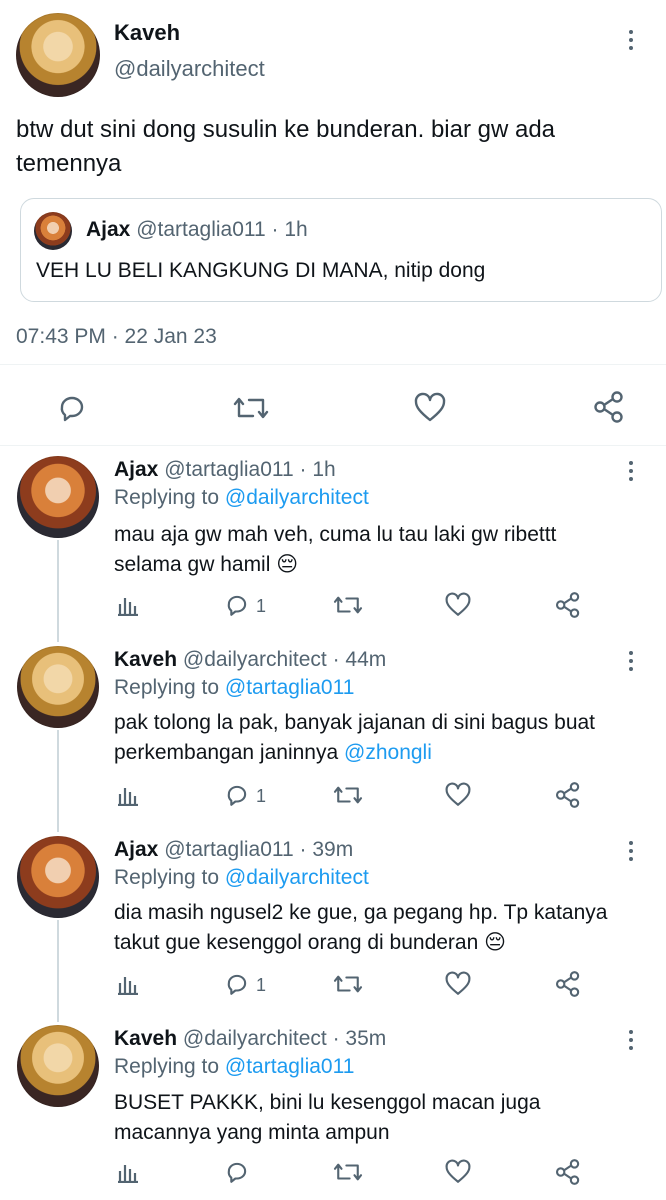 Image resolution: width=666 pixels, height=1200 pixels. I want to click on mention-link: @zhongli, so click(388, 752).